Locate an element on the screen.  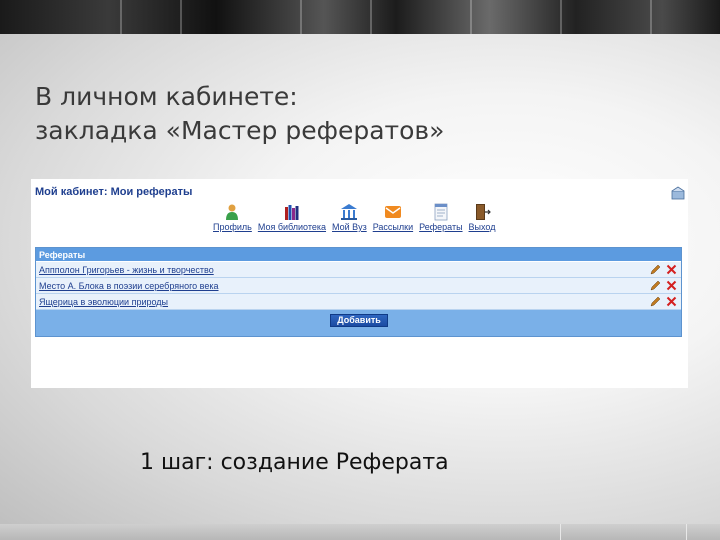
university-icon is located at coordinates (349, 212).